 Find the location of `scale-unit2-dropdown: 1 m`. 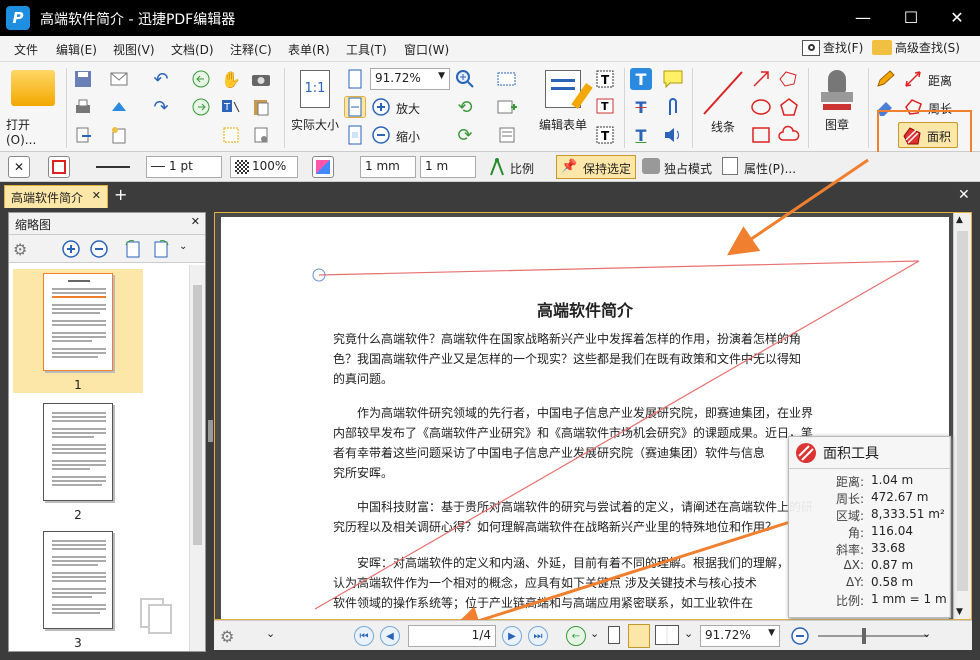

scale-unit2-dropdown: 1 m is located at coordinates (448, 167).